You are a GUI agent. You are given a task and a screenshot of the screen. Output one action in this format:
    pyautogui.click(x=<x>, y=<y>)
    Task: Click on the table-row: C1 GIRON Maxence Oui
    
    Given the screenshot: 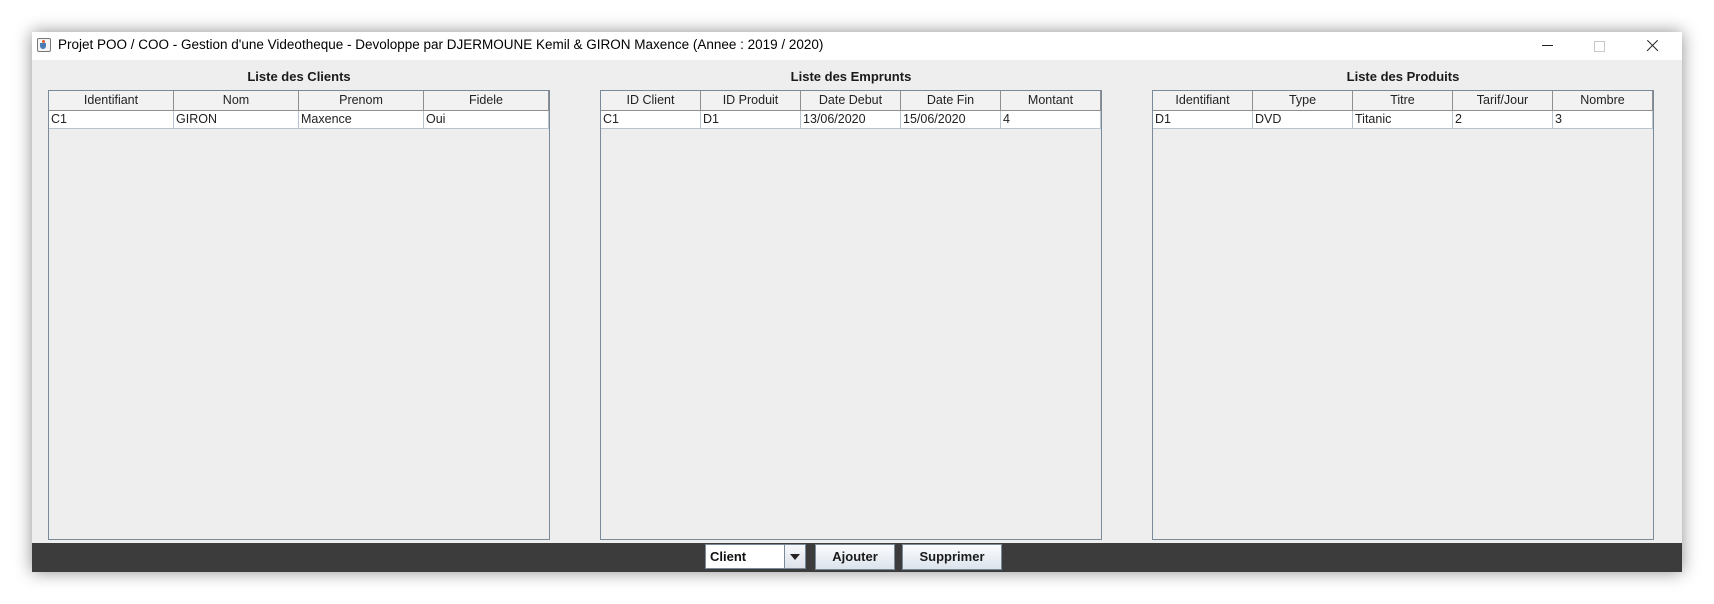 What is the action you would take?
    pyautogui.click(x=299, y=120)
    